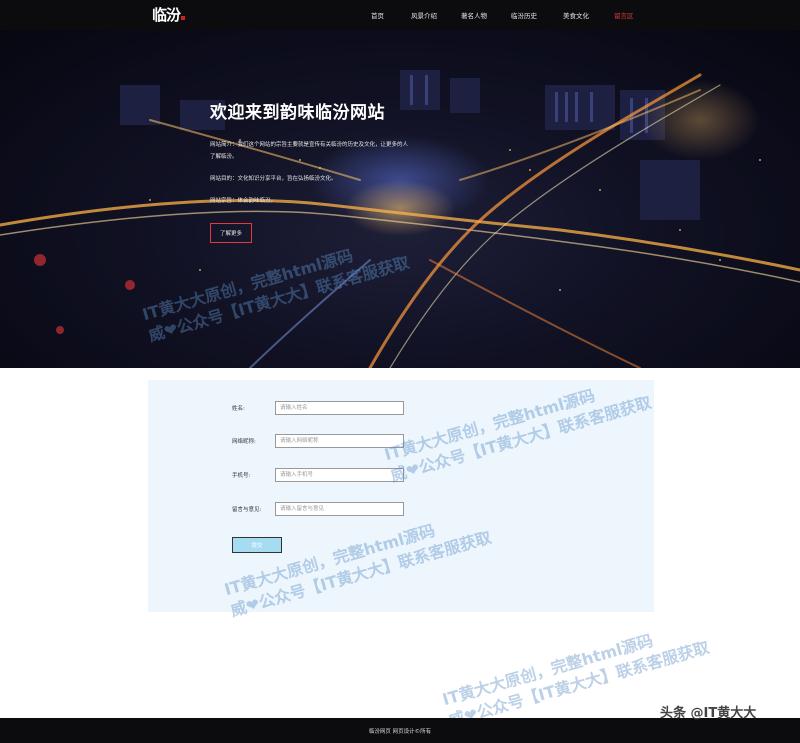 This screenshot has width=800, height=743. What do you see at coordinates (231, 233) in the screenshot?
I see `learn-more-button: 了解更多` at bounding box center [231, 233].